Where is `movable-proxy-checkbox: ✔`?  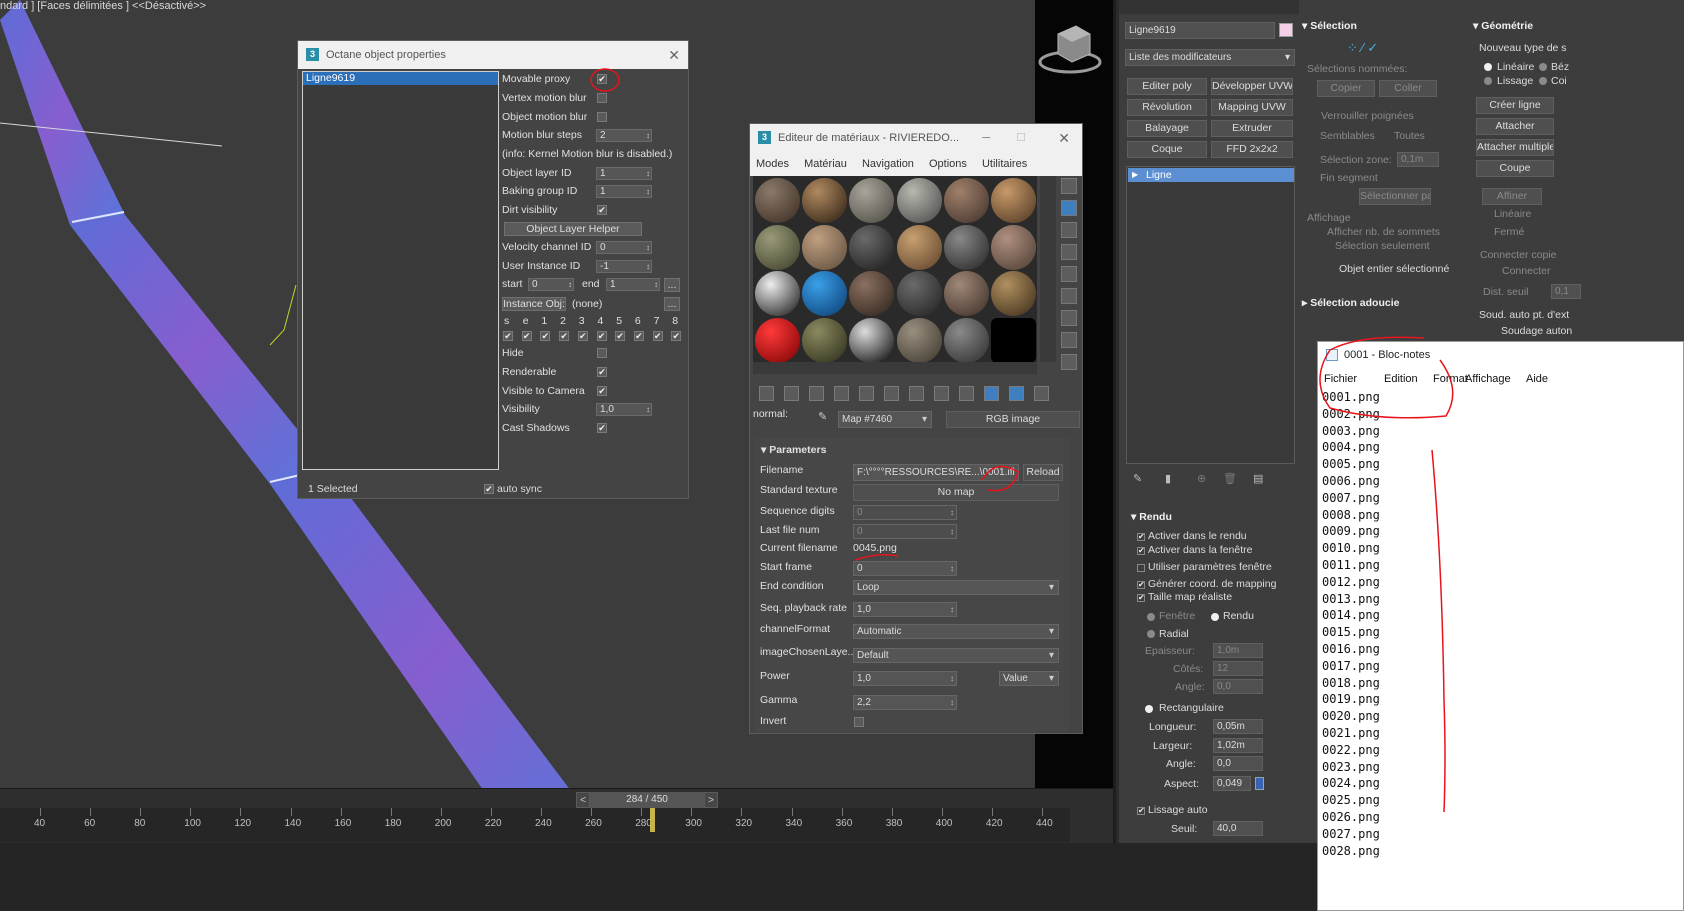 movable-proxy-checkbox: ✔ is located at coordinates (602, 79).